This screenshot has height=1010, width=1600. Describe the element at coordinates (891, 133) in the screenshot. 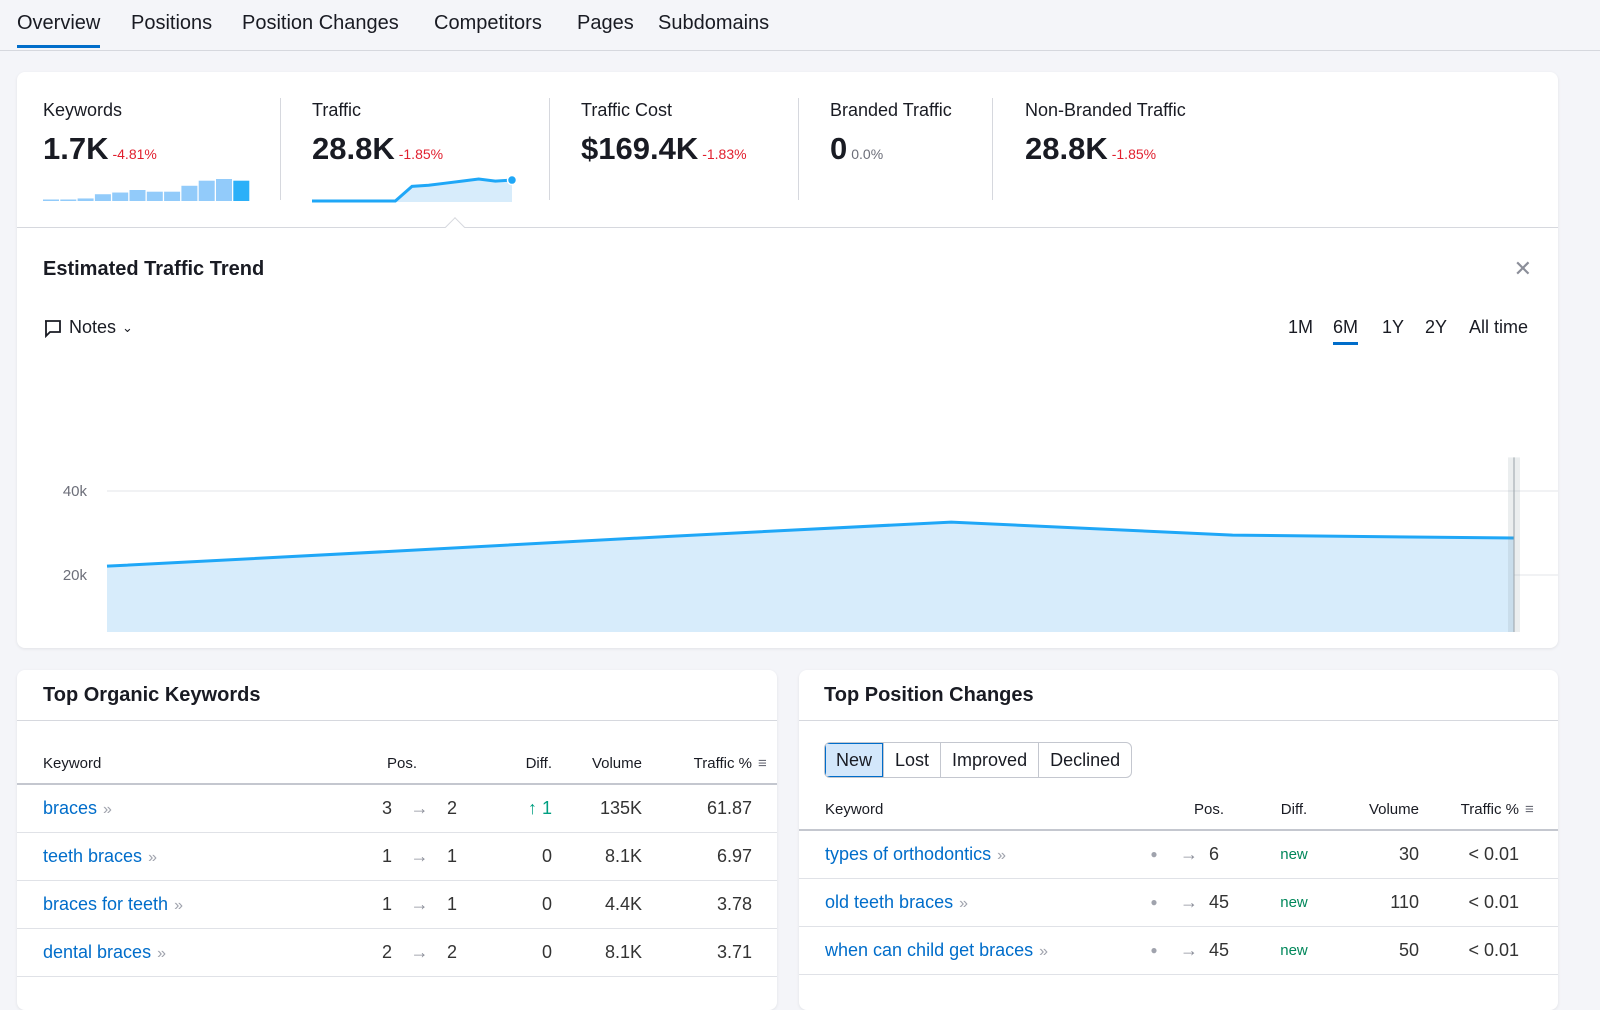

I see `metric-branded-traffic: Branded Traffic 0 0.0%` at that location.